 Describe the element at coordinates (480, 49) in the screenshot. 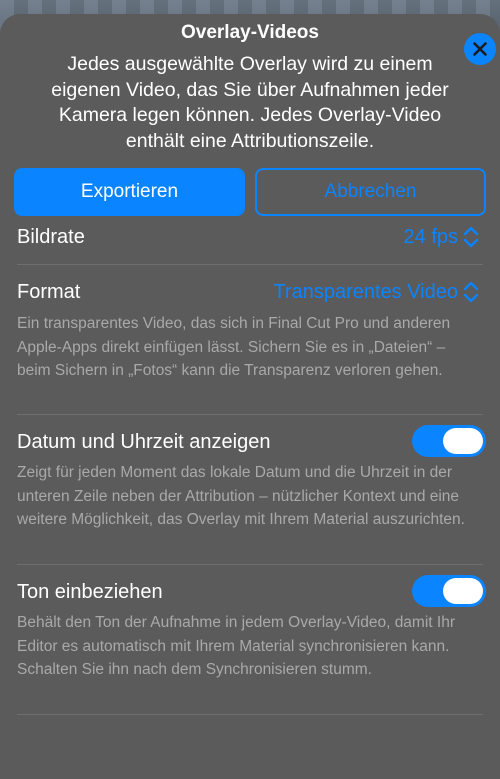

I see `close-icon` at that location.